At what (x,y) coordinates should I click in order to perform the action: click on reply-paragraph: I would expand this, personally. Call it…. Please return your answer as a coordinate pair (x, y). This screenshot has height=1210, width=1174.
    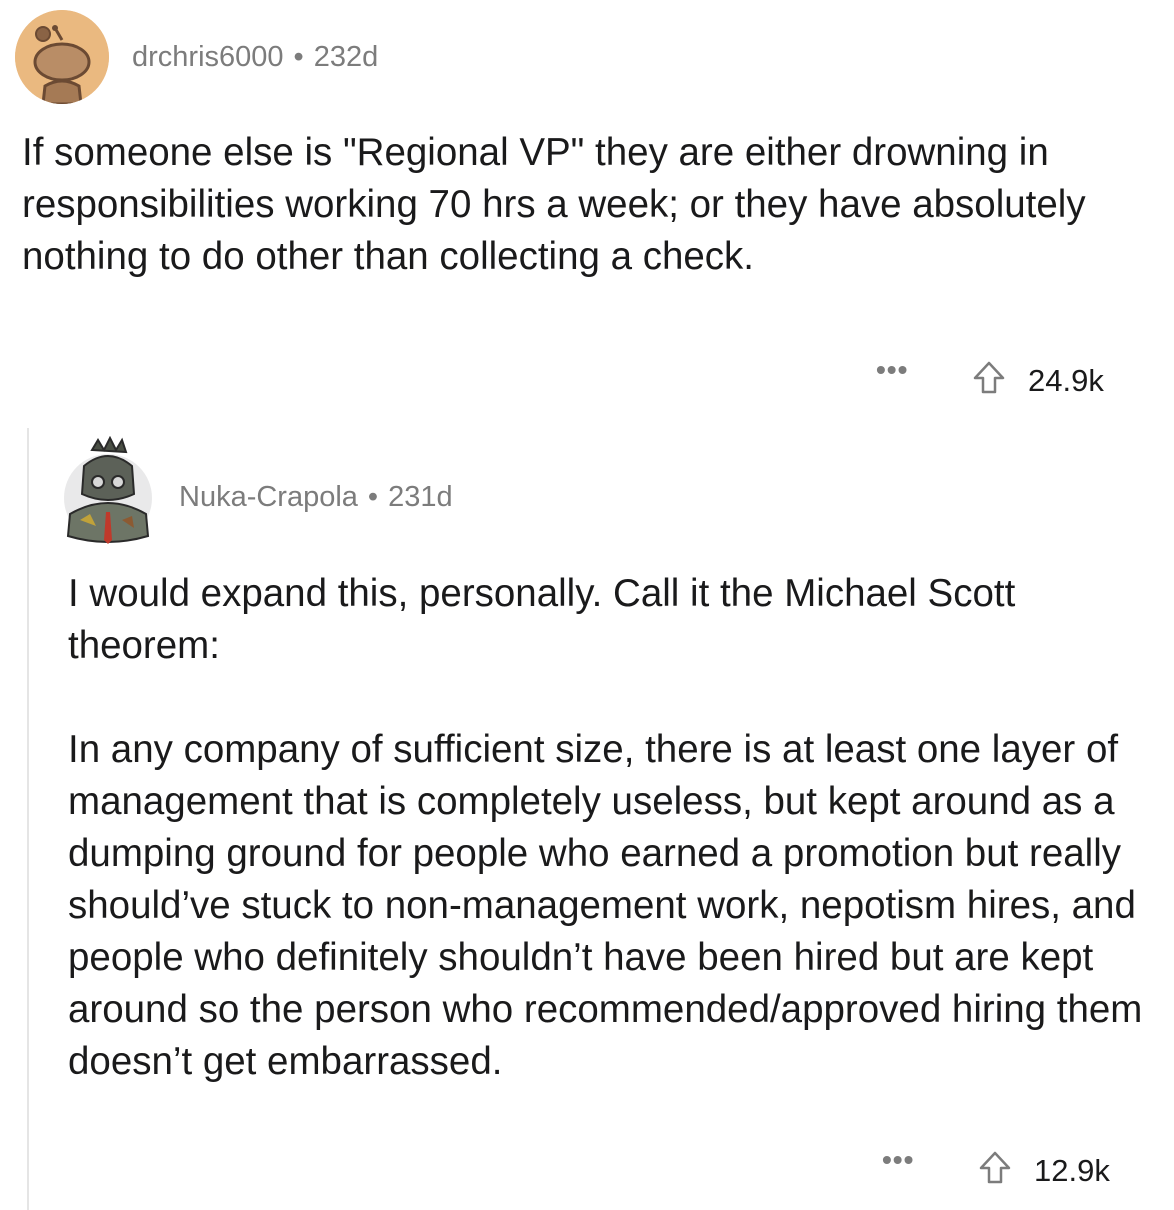
    Looking at the image, I should click on (542, 619).